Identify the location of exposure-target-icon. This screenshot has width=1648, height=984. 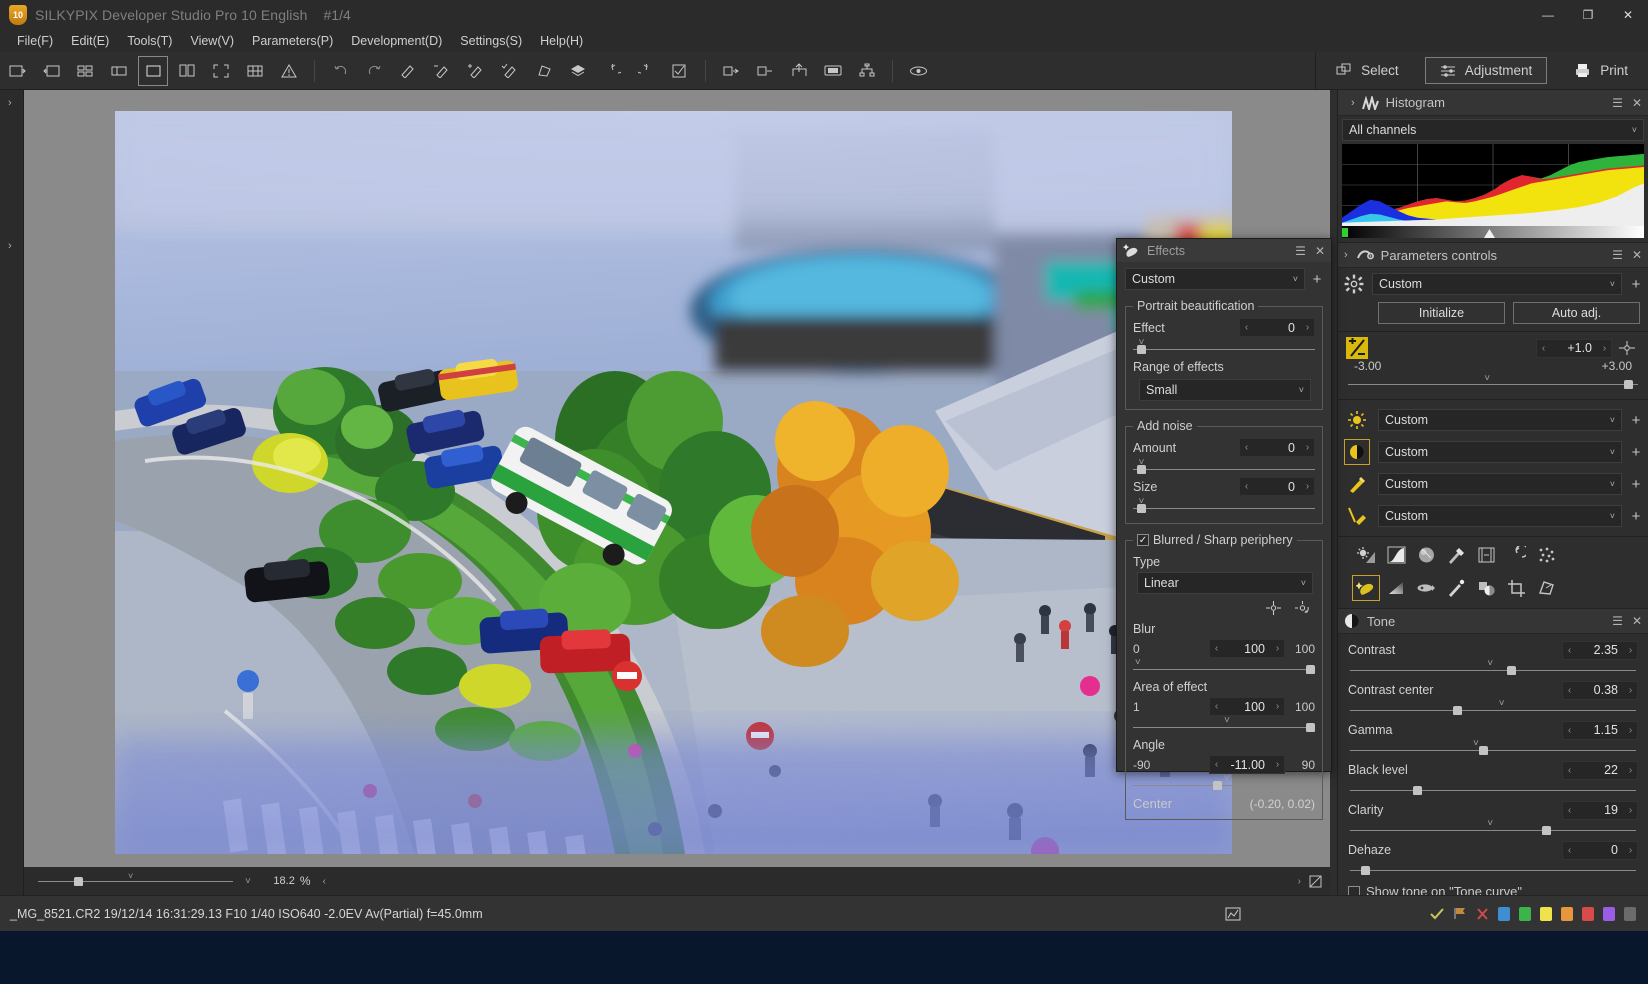
(1629, 348).